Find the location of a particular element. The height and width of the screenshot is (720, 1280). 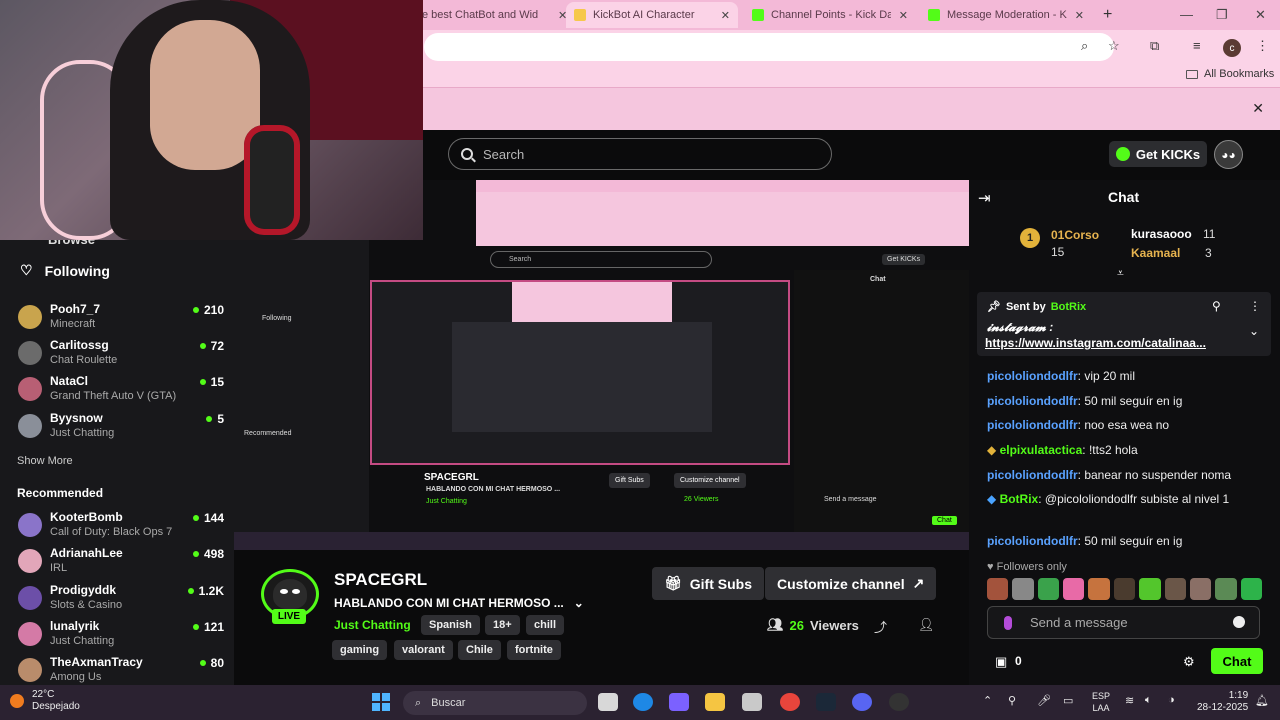

tag-chip: Chile is located at coordinates (479, 650).